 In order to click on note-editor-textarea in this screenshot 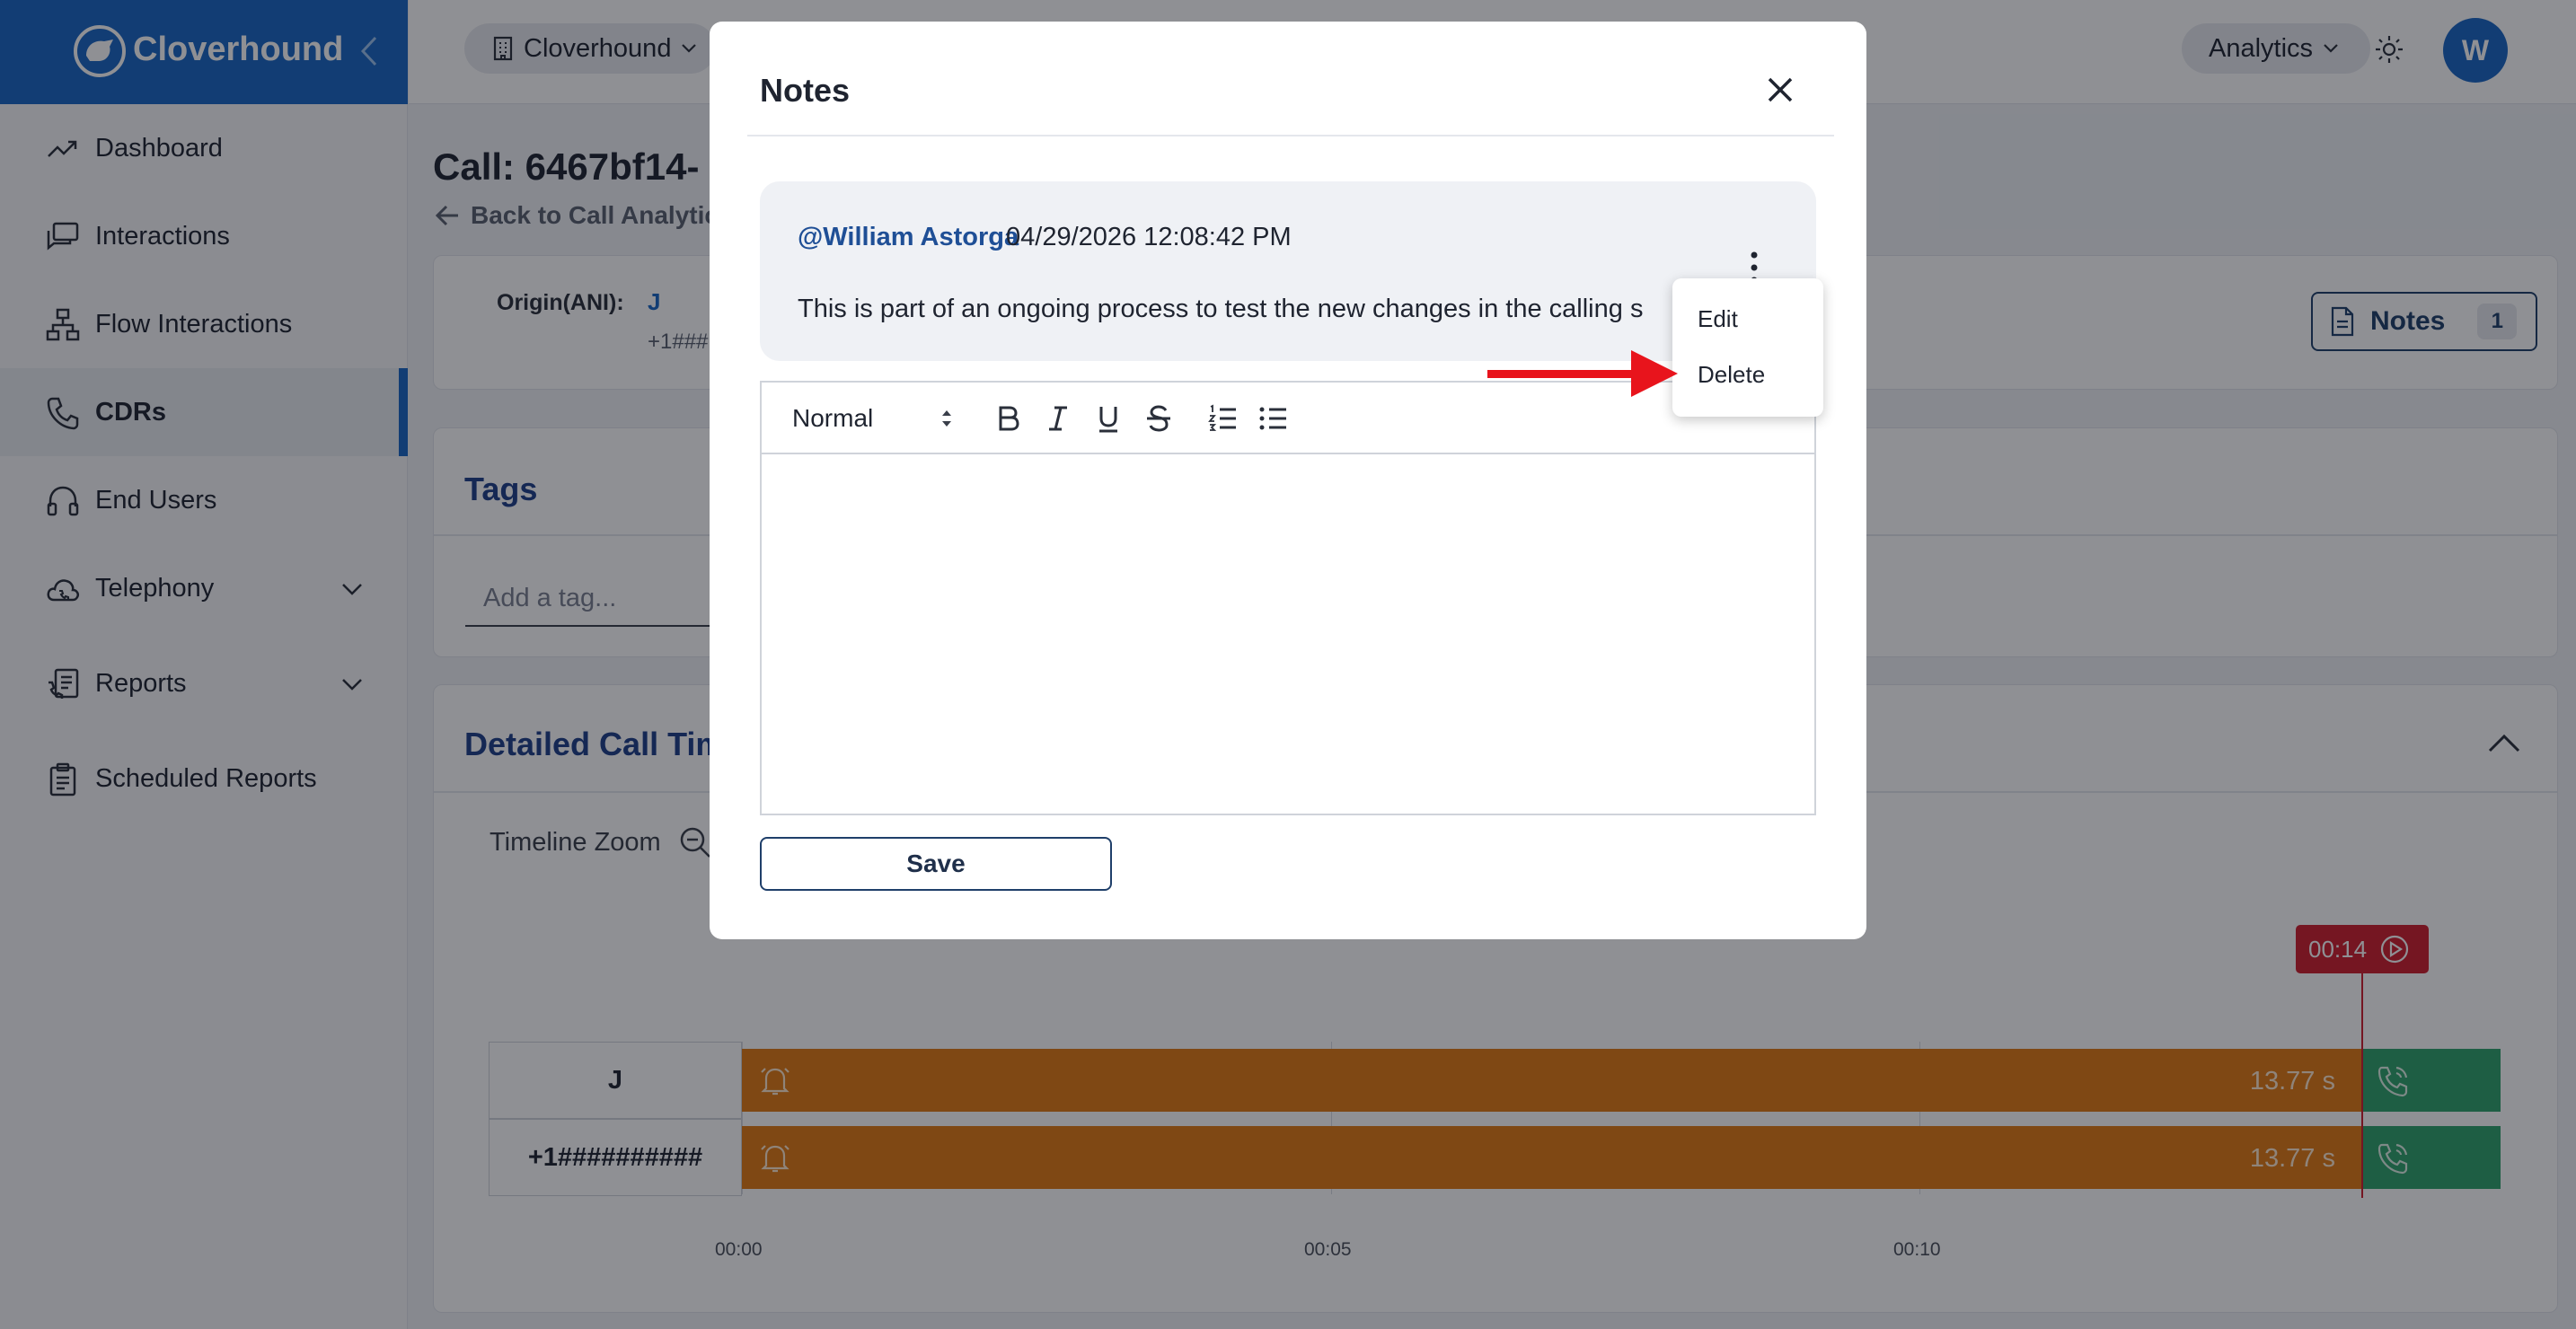, I will do `click(1288, 635)`.